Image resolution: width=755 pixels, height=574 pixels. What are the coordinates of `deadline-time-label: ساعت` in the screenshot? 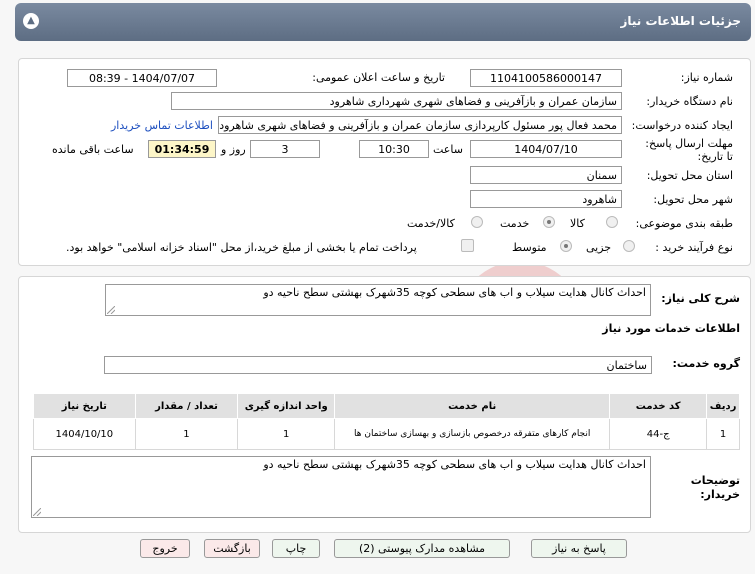 It's located at (448, 149).